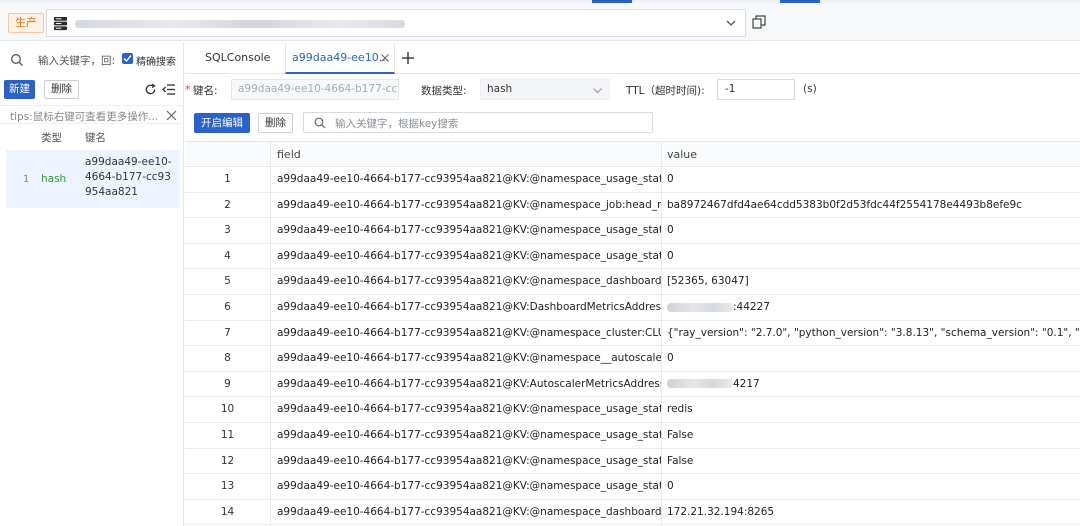  I want to click on column-header-field: field, so click(466, 154).